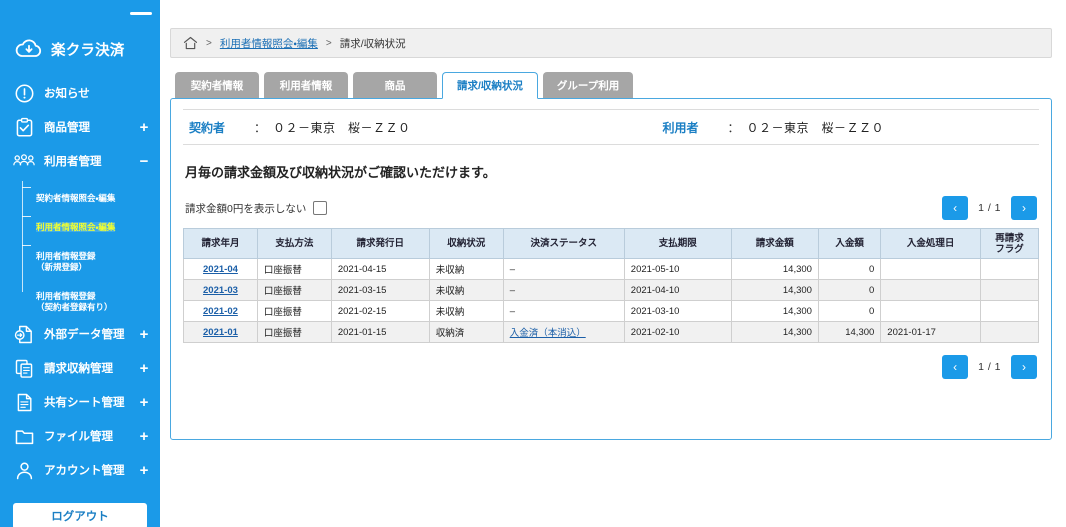 This screenshot has width=1066, height=527. I want to click on breadcrumb-link: 利用者情報照会・編集, so click(269, 43).